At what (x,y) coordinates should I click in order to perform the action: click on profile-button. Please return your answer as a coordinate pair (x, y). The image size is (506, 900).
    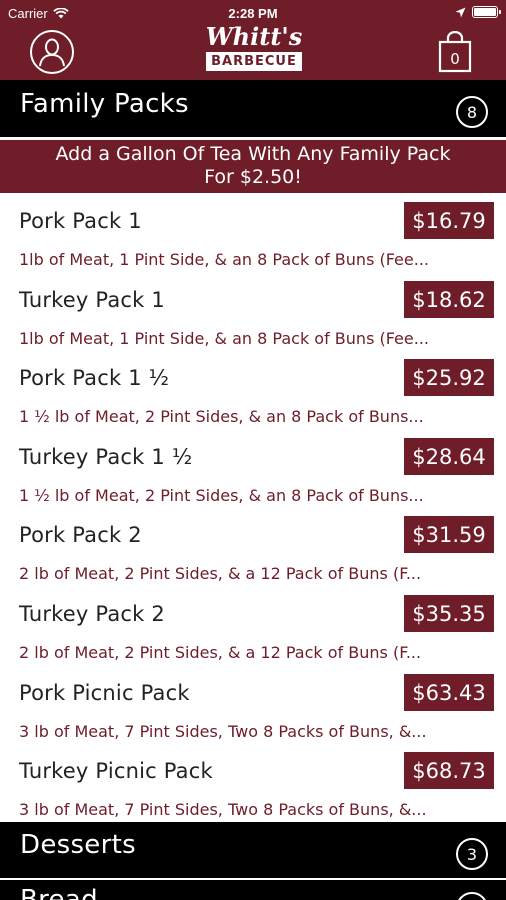
    Looking at the image, I should click on (52, 52).